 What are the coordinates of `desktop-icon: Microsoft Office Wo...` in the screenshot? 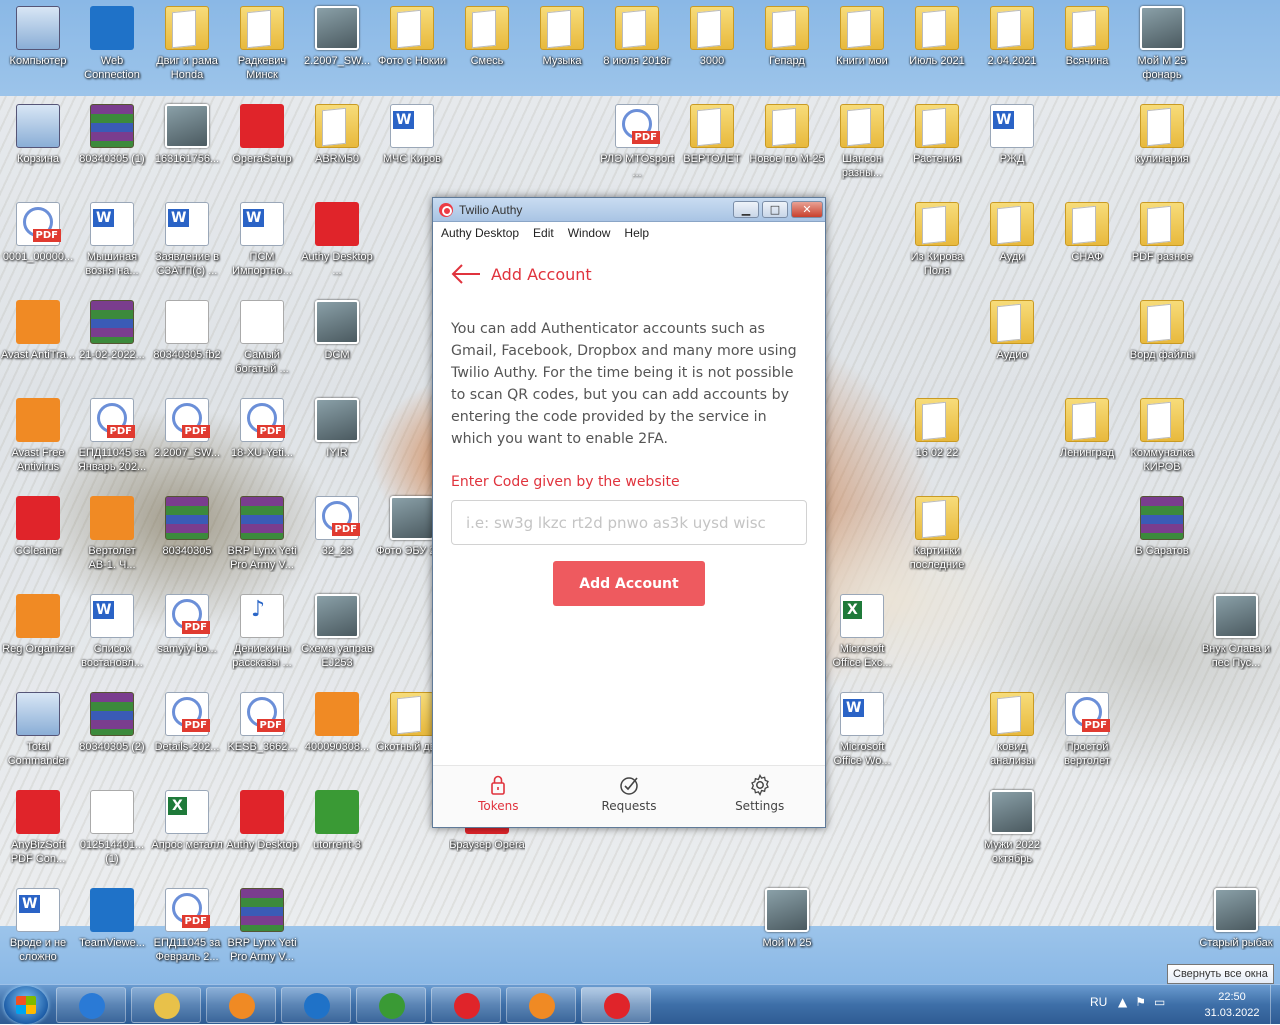 It's located at (862, 730).